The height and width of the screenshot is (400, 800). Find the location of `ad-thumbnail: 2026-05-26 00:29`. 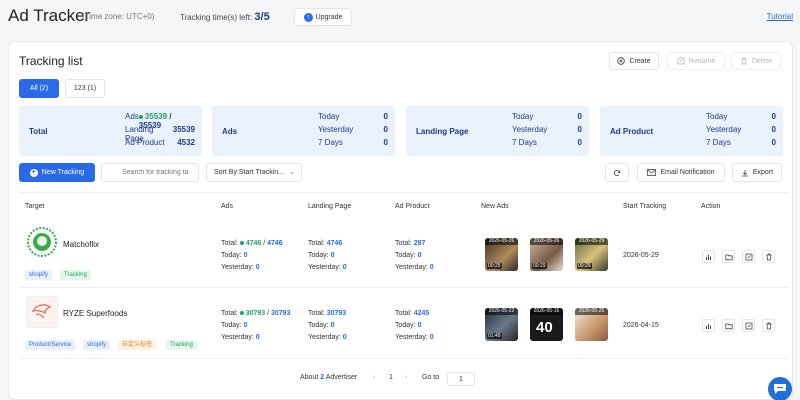

ad-thumbnail: 2026-05-26 00:29 is located at coordinates (546, 254).